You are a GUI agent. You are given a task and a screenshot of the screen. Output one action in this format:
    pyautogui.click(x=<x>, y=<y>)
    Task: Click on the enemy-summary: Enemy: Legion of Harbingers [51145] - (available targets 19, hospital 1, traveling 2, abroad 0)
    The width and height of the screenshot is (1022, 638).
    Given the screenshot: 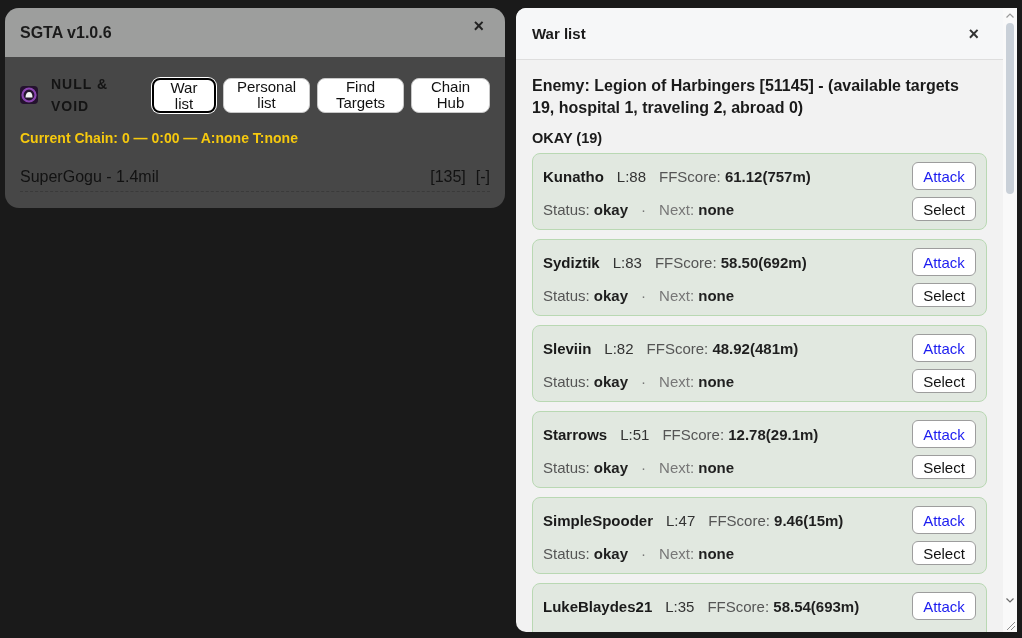 What is the action you would take?
    pyautogui.click(x=746, y=97)
    